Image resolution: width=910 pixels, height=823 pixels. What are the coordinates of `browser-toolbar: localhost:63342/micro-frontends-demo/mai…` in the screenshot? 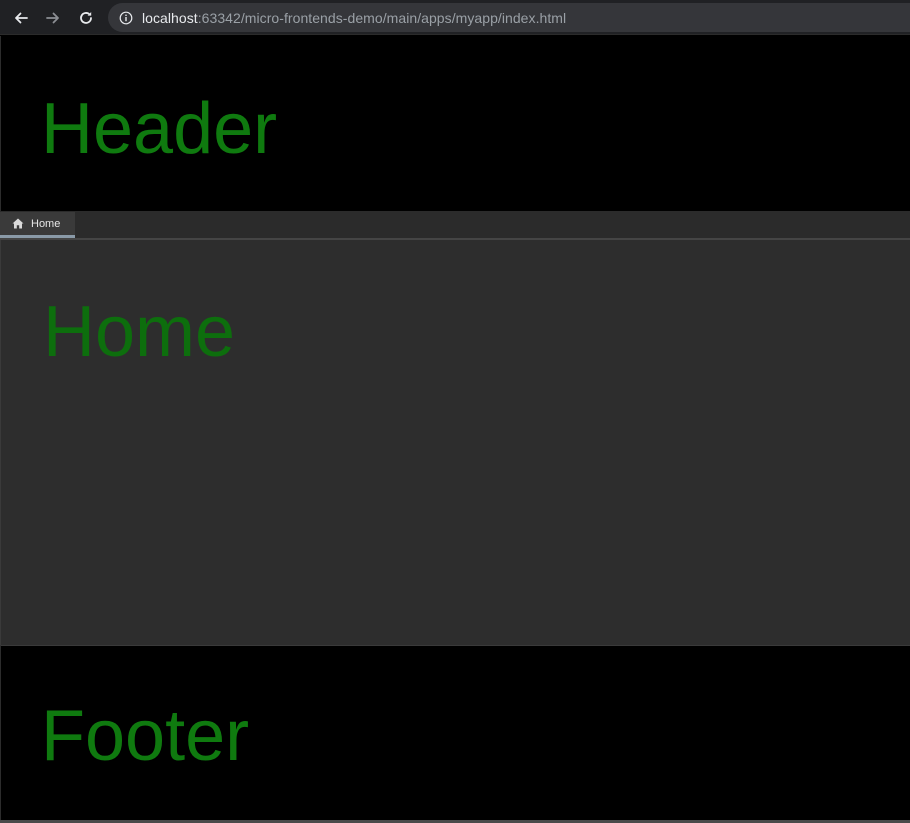 It's located at (455, 17).